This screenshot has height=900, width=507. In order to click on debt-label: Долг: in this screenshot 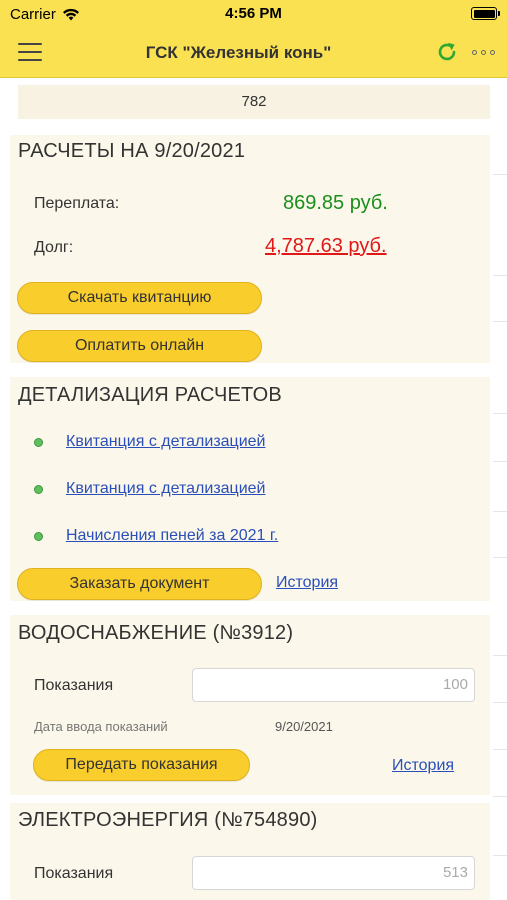, I will do `click(54, 247)`.